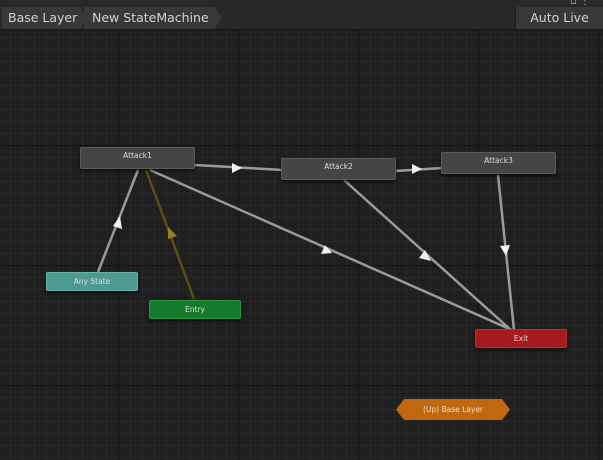 The image size is (603, 460). I want to click on state-label: Exit, so click(521, 338).